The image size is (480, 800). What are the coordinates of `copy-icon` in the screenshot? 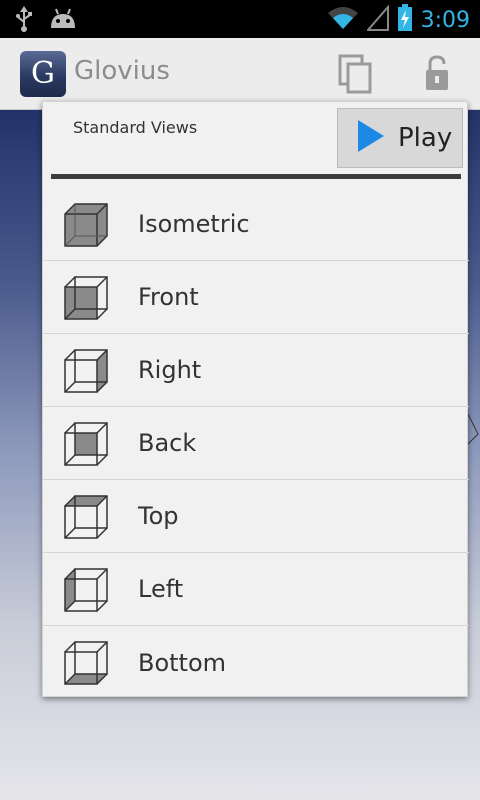 It's located at (355, 76).